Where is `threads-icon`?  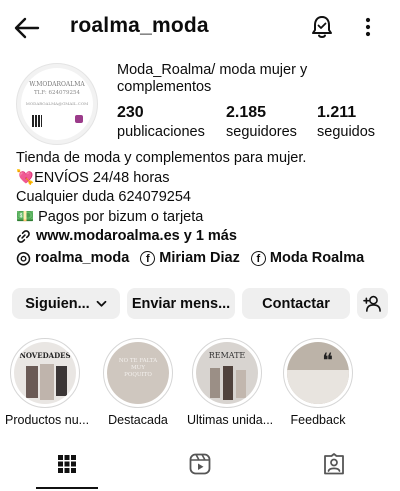 threads-icon is located at coordinates (23, 258).